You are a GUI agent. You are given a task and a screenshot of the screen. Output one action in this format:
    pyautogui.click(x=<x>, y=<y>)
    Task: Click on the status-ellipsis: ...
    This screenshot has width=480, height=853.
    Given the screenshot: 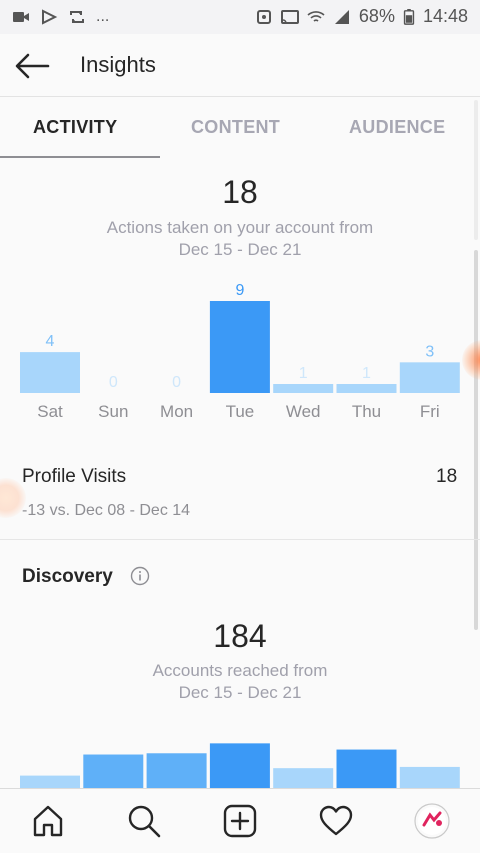 What is the action you would take?
    pyautogui.click(x=103, y=16)
    